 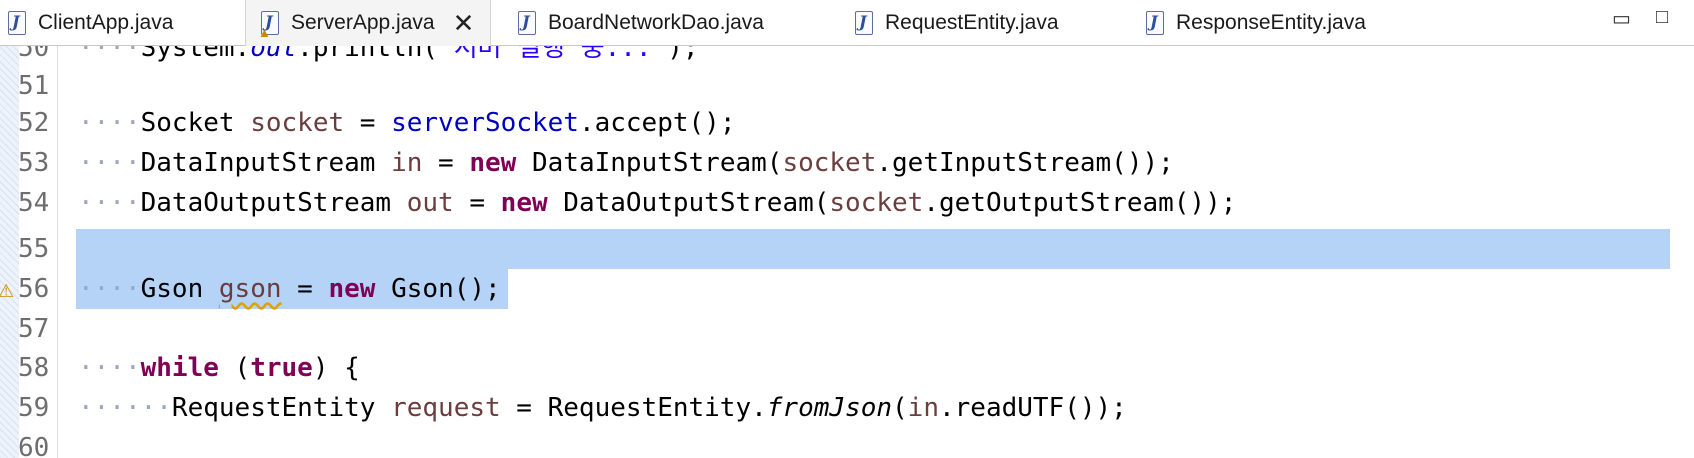 What do you see at coordinates (106, 22) in the screenshot?
I see `tab-label: ClientApp.java` at bounding box center [106, 22].